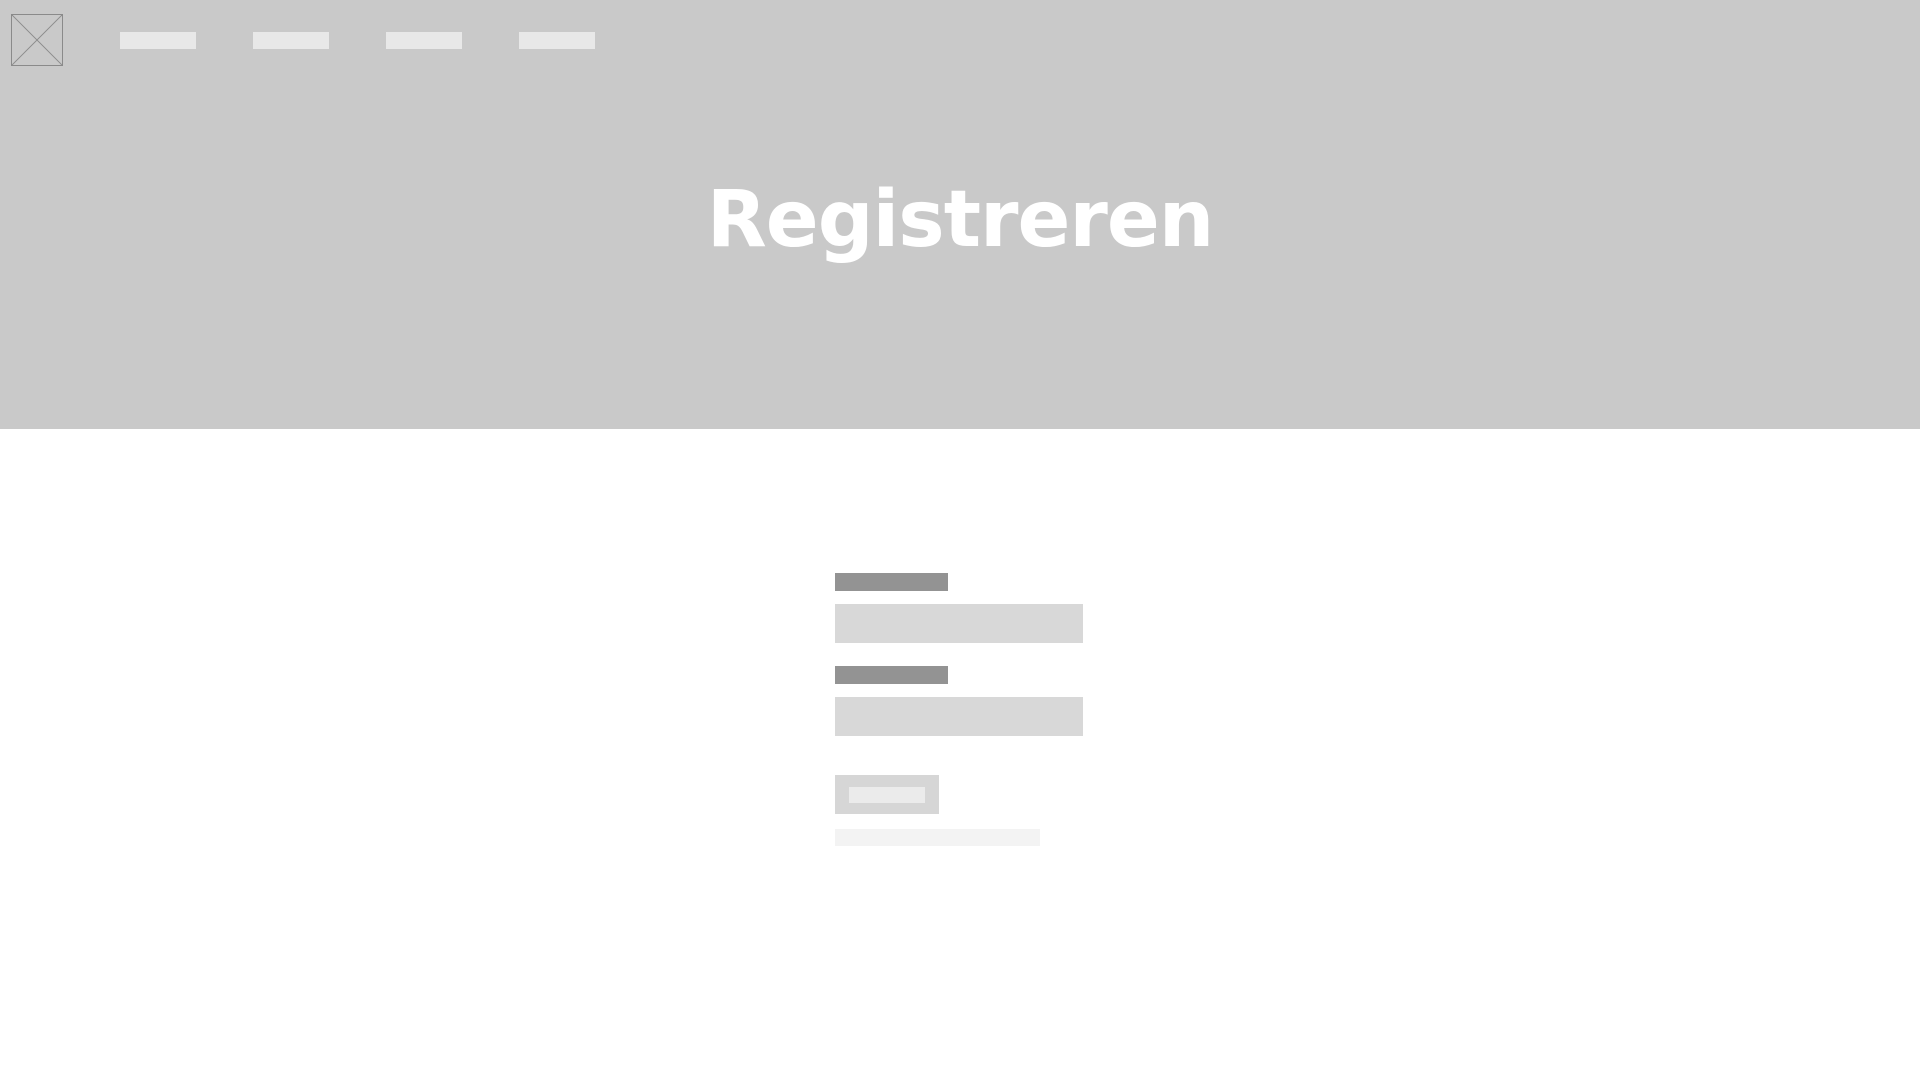  What do you see at coordinates (937, 837) in the screenshot?
I see `helper-link` at bounding box center [937, 837].